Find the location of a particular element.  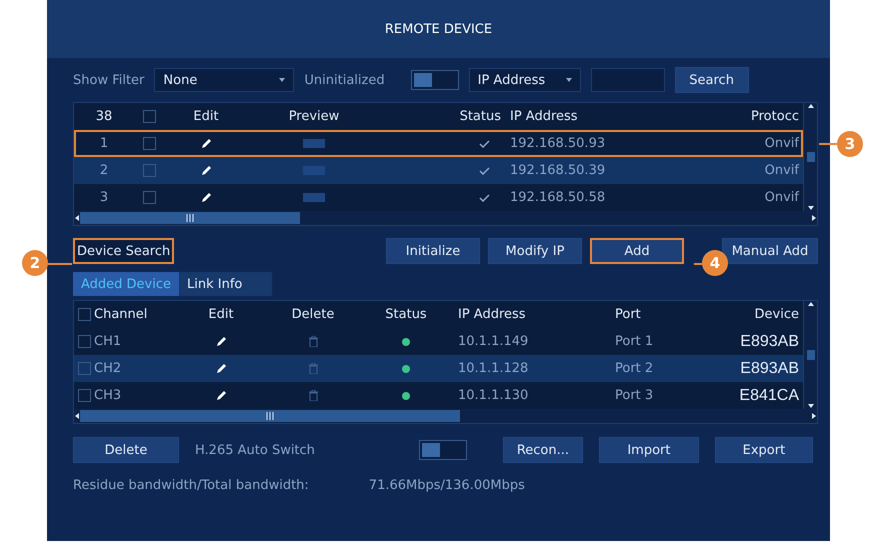

bandwidth-label: Residue bandwidth/Total bandwidth: is located at coordinates (191, 485).